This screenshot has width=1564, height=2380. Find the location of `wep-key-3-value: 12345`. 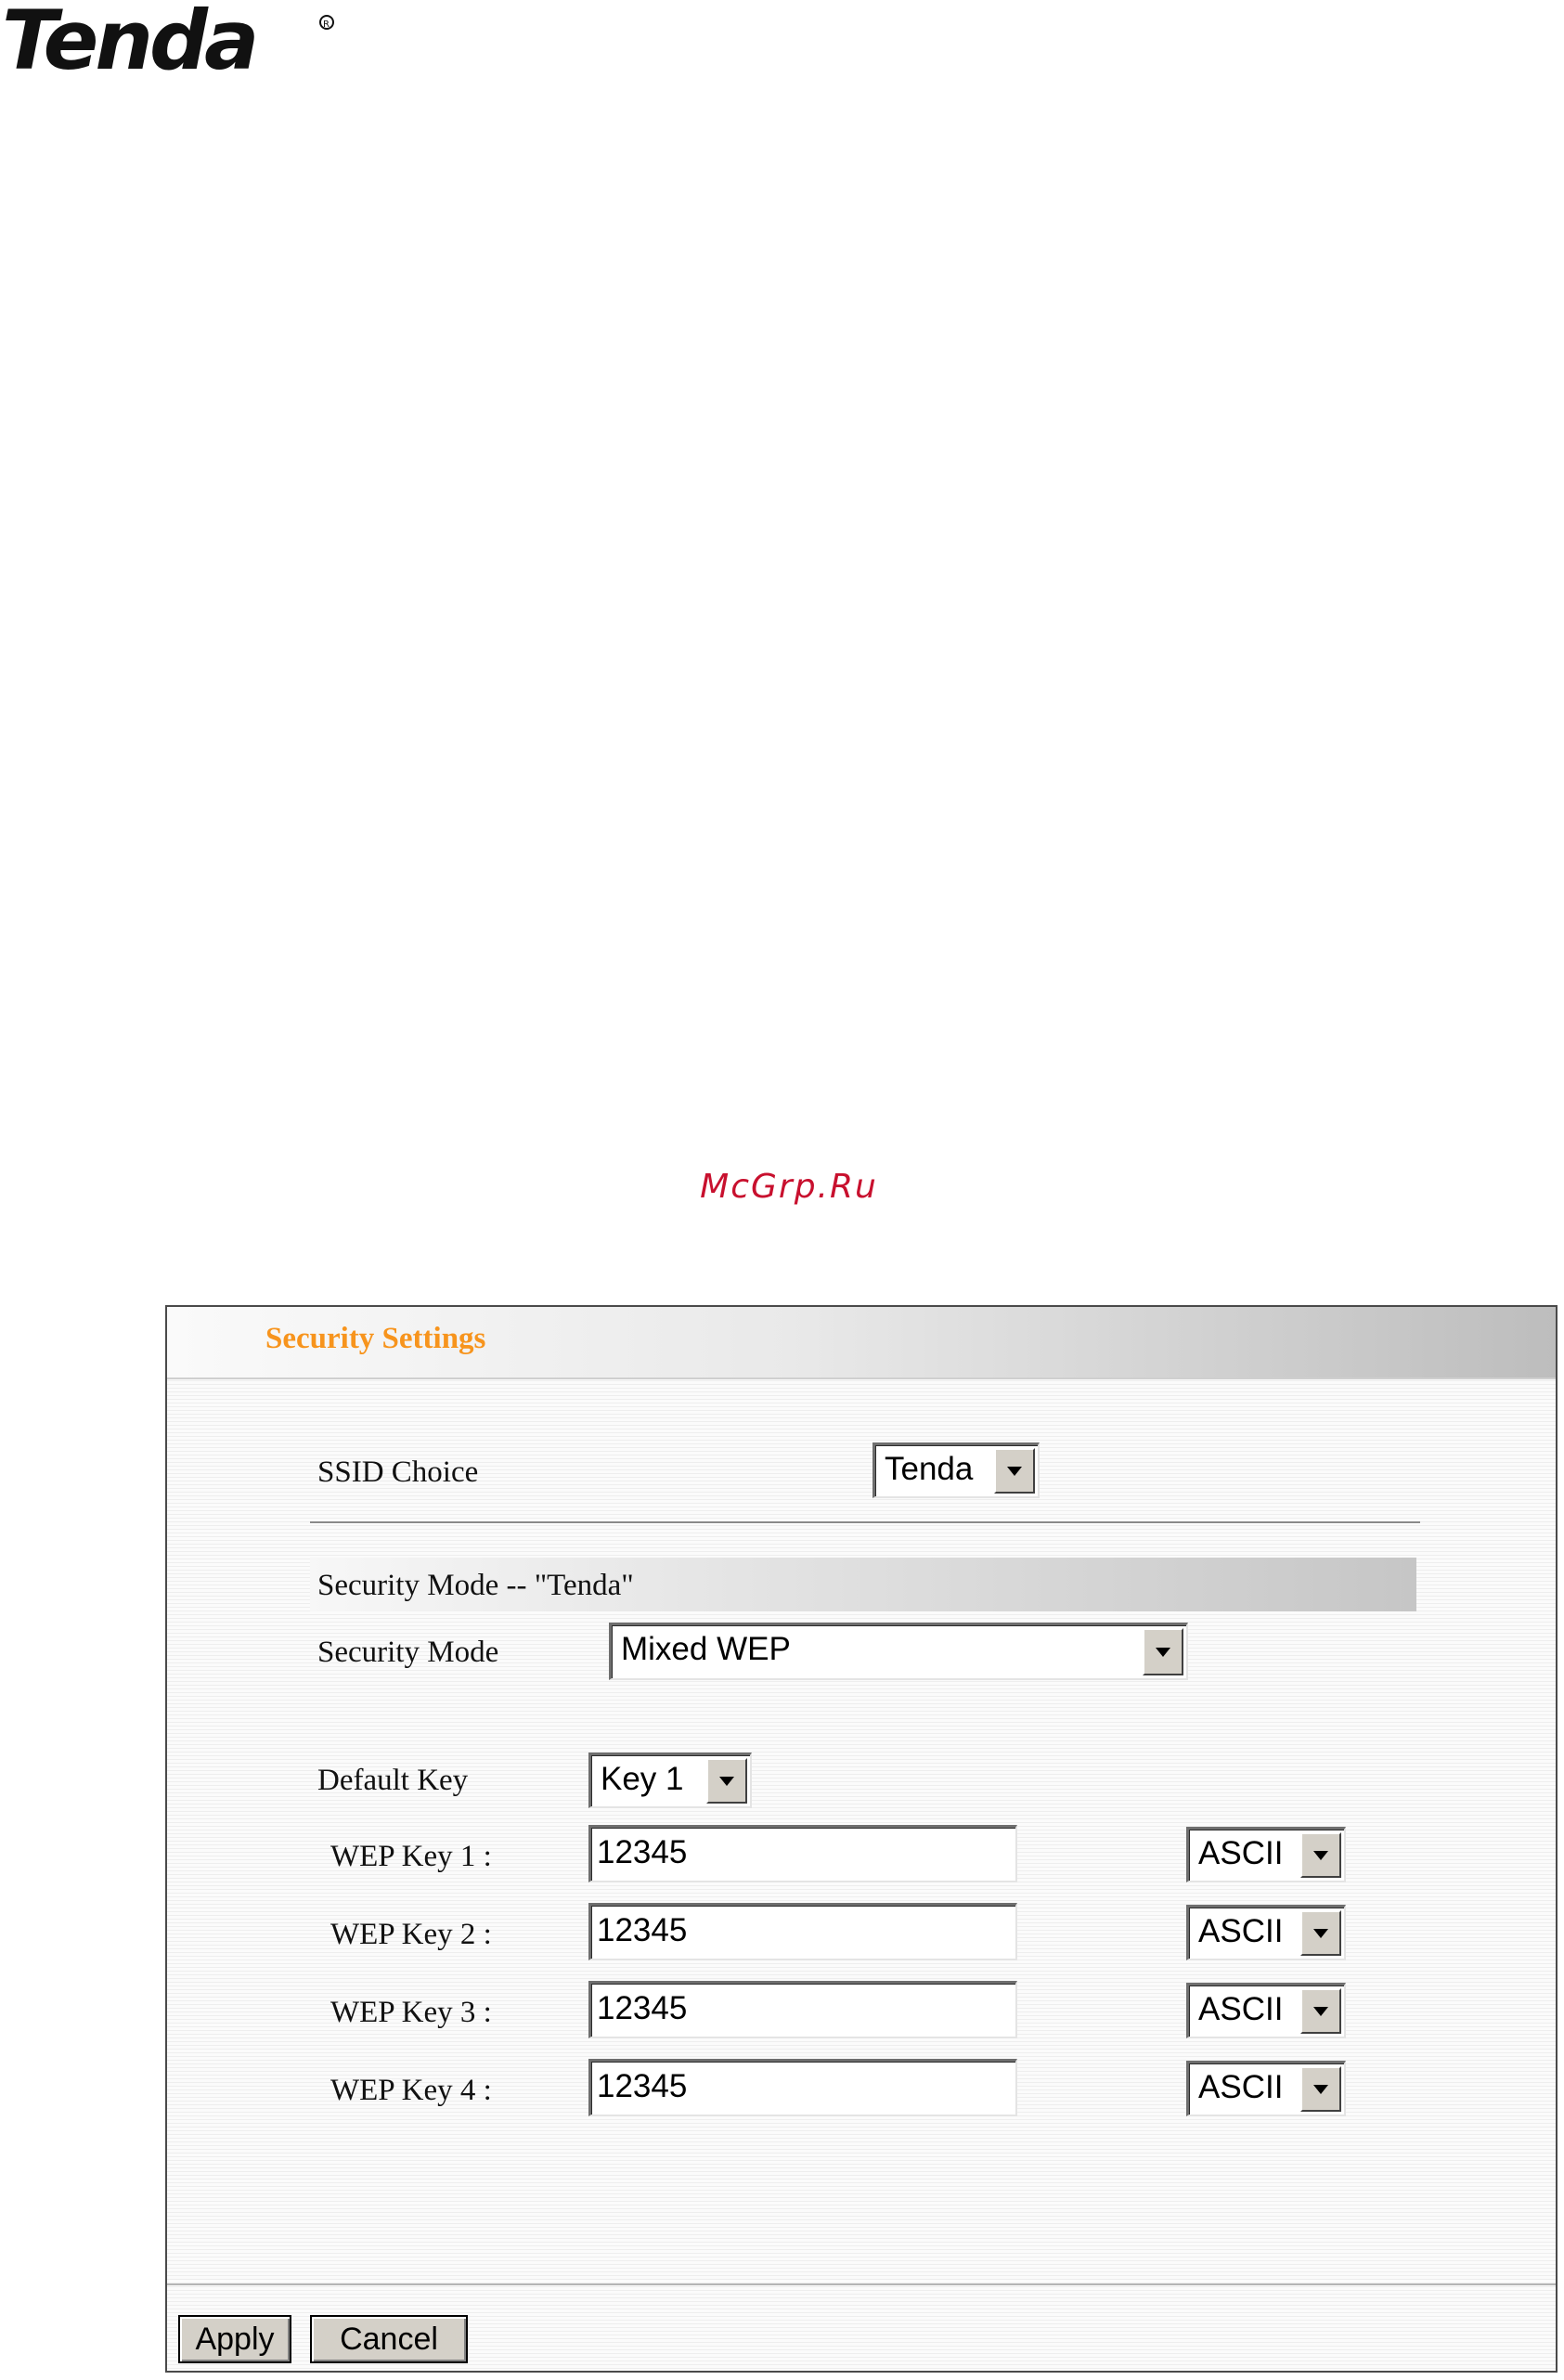

wep-key-3-value: 12345 is located at coordinates (643, 2008).